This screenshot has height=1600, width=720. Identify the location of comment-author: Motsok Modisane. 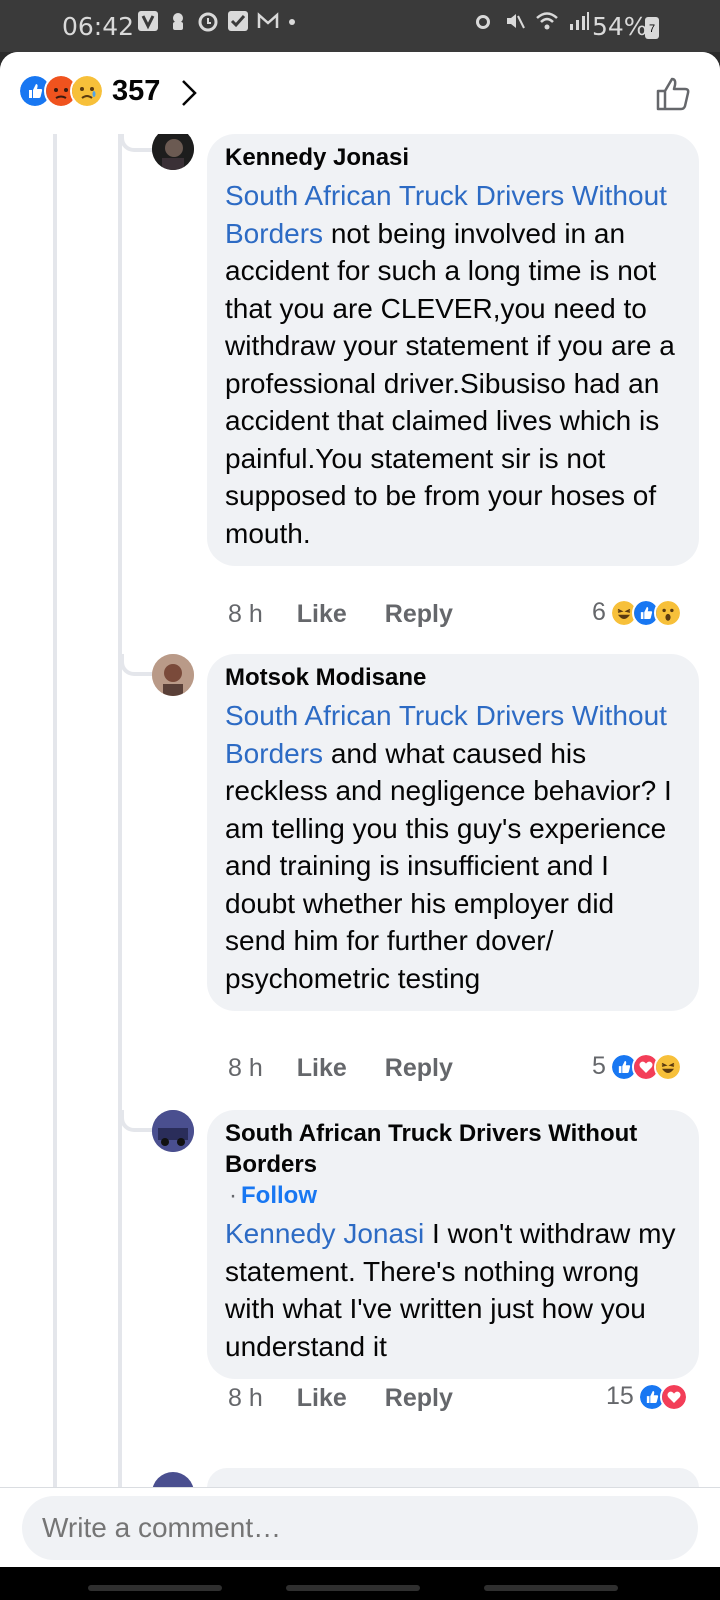
(453, 677).